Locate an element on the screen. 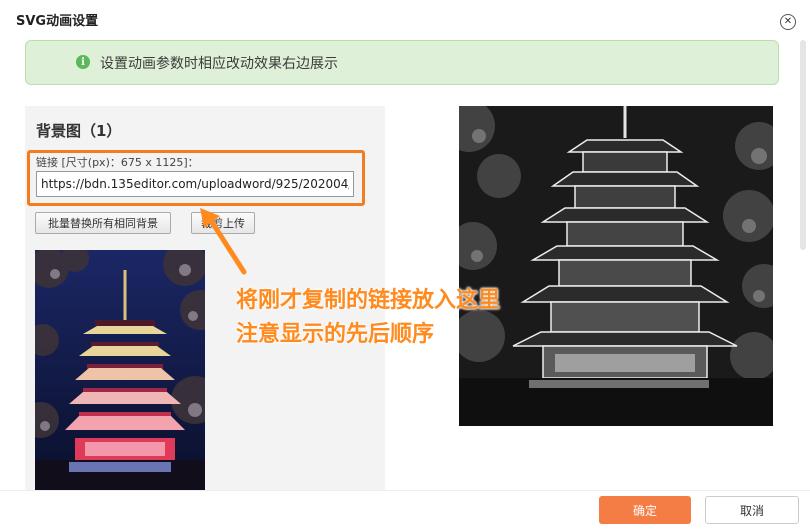 The width and height of the screenshot is (810, 530). annotation-line-2: 注意显示的先后顺序 is located at coordinates (335, 334).